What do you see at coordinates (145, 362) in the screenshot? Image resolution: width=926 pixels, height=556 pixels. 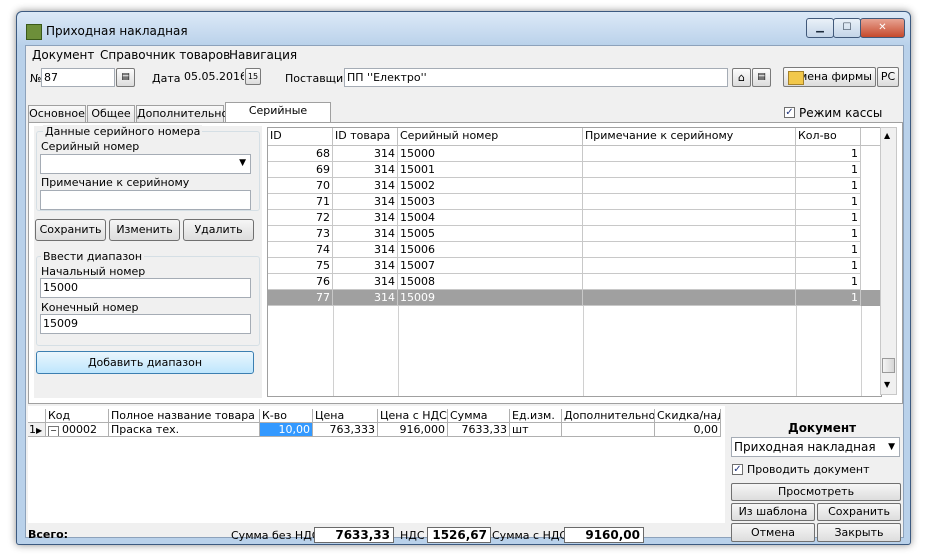 I see `add-range-button: Добавить диапазон` at bounding box center [145, 362].